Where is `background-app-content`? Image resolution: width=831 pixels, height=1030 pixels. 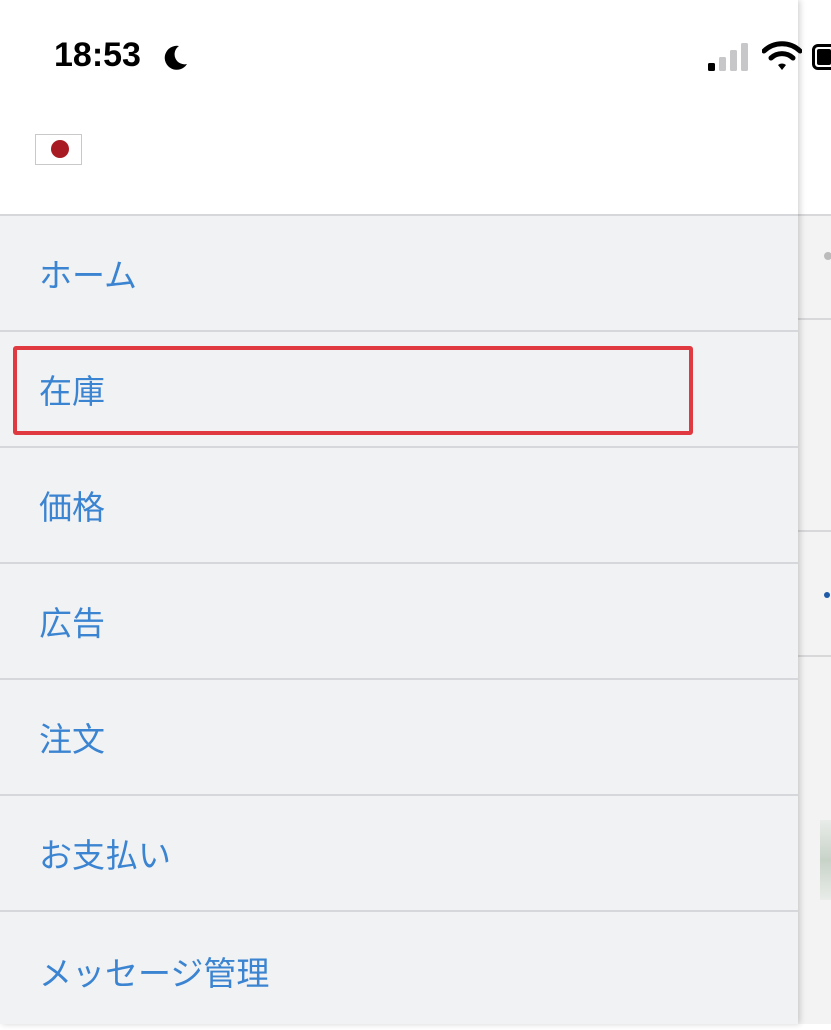
background-app-content is located at coordinates (814, 512).